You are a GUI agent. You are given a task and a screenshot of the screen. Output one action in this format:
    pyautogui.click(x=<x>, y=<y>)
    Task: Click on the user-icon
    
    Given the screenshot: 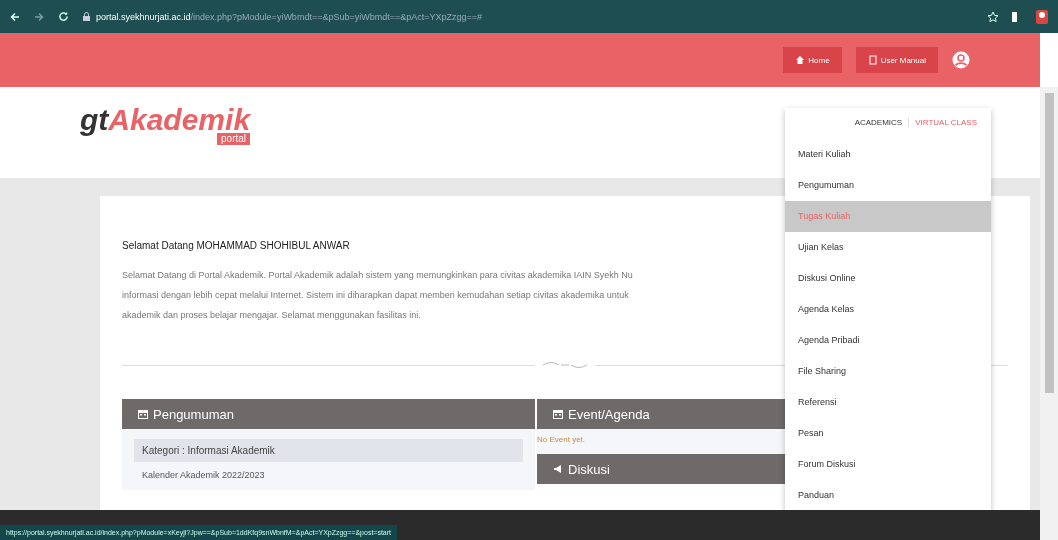 What is the action you would take?
    pyautogui.click(x=961, y=60)
    